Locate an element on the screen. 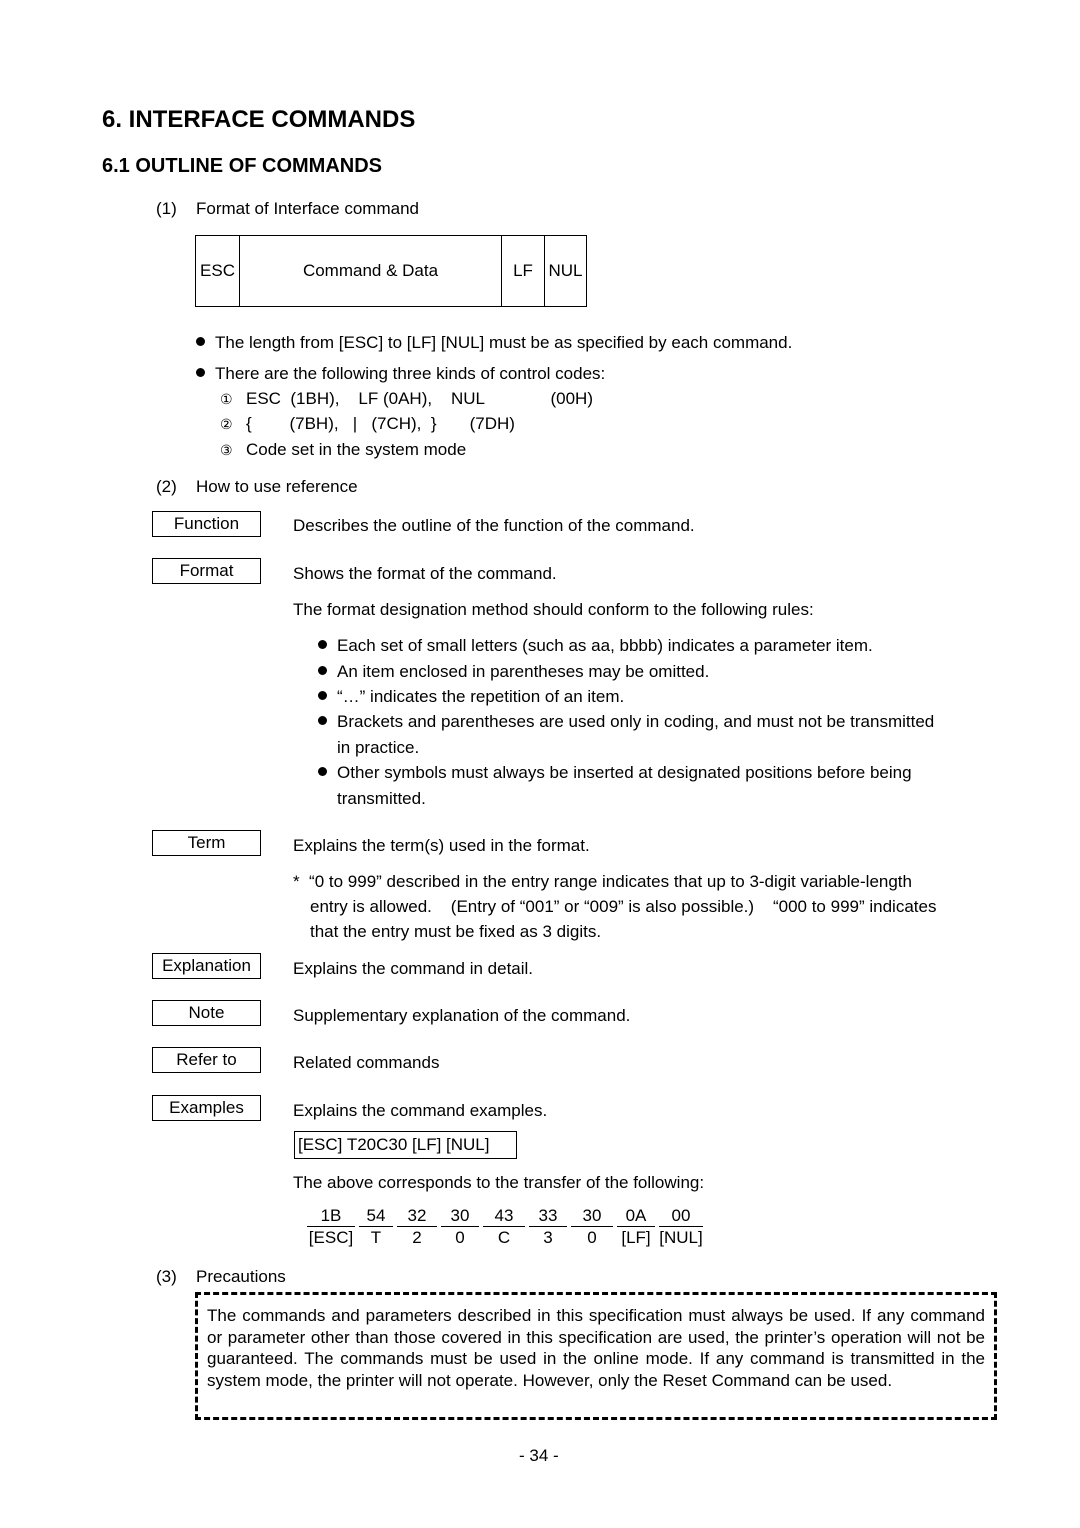  control-code-3: ③ Code set in the system mode is located at coordinates (343, 450).